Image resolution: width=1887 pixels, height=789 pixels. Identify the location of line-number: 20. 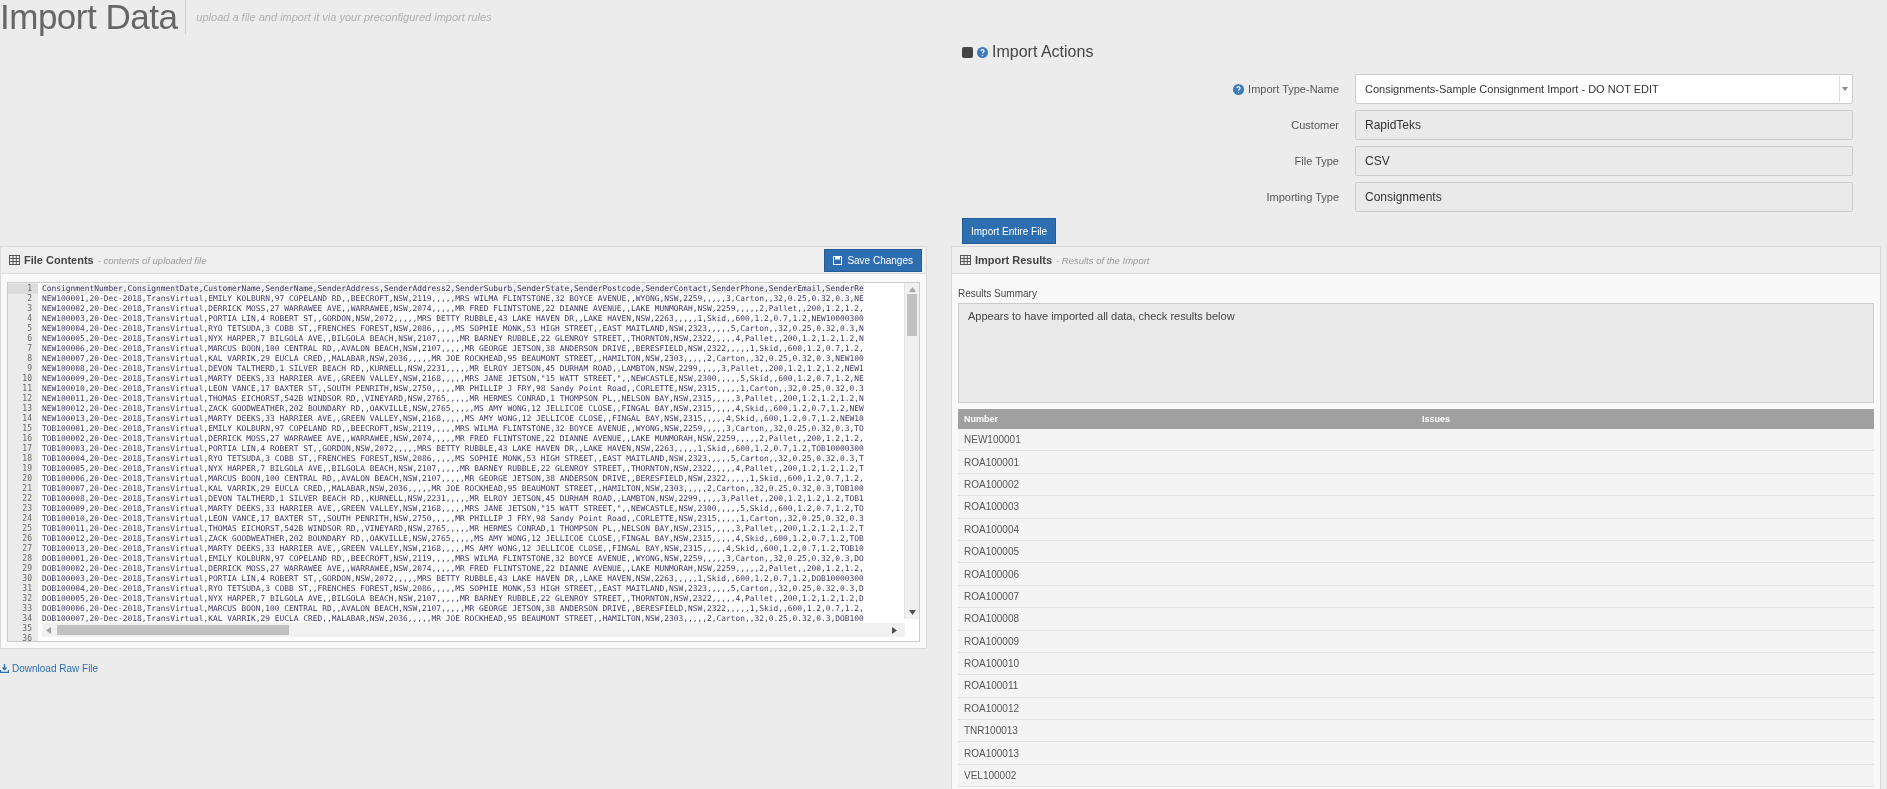
(27, 479).